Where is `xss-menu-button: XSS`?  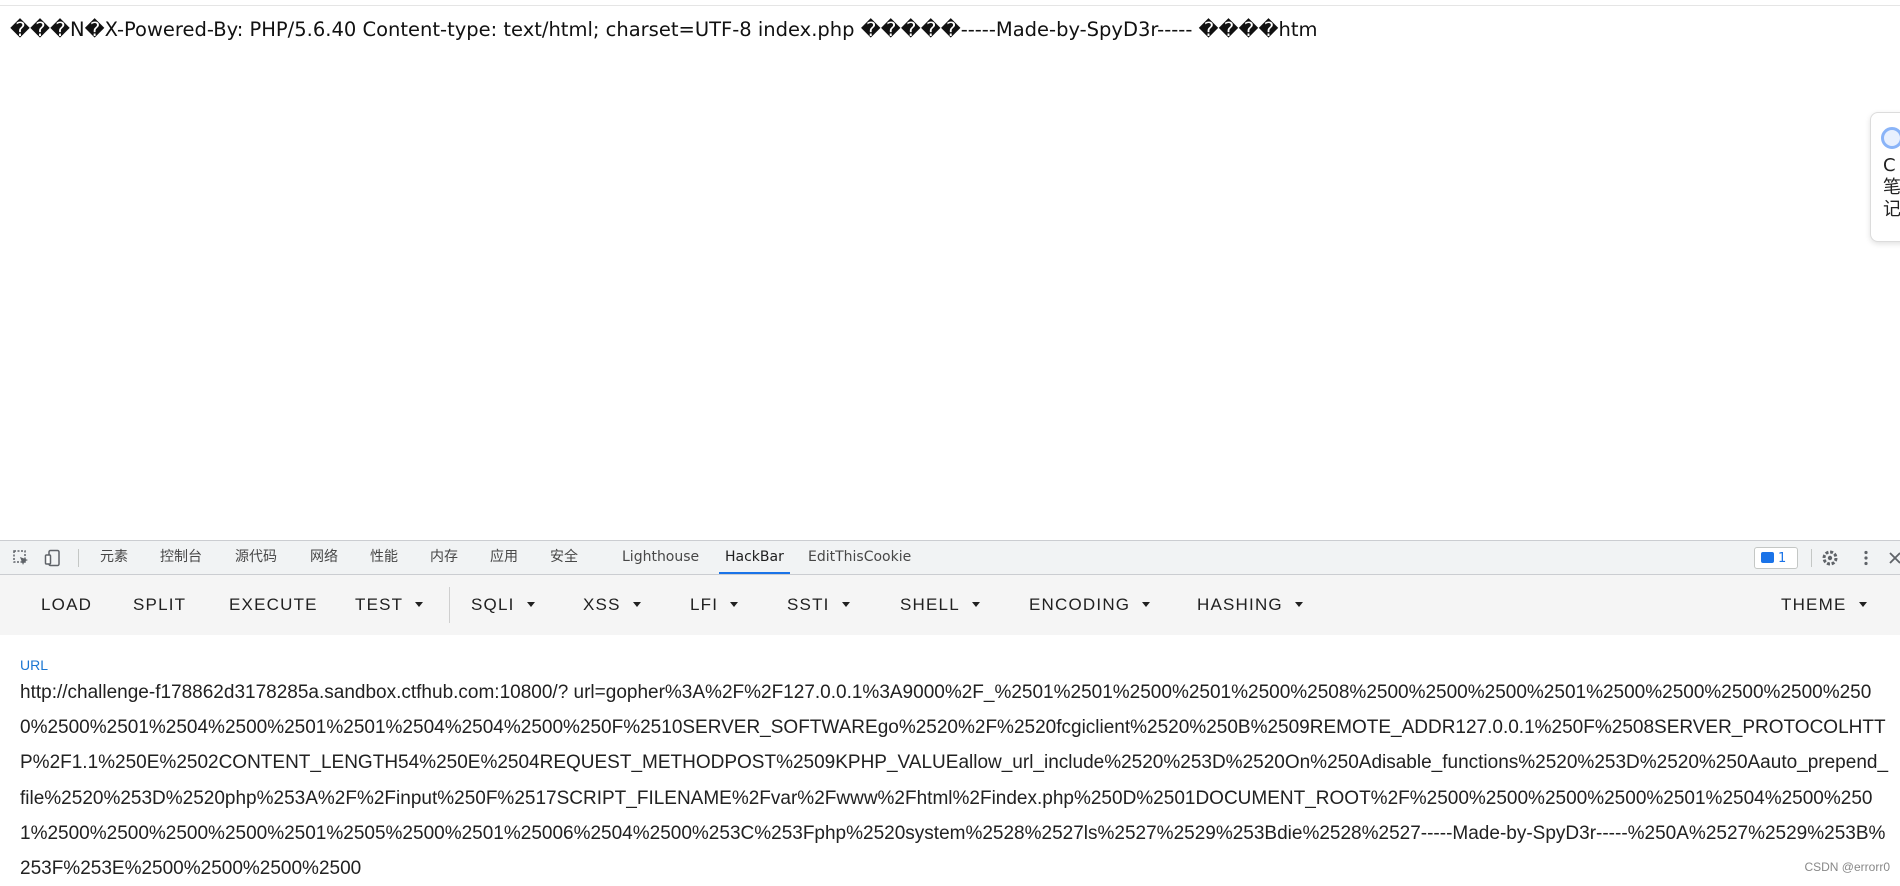 xss-menu-button: XSS is located at coordinates (612, 605).